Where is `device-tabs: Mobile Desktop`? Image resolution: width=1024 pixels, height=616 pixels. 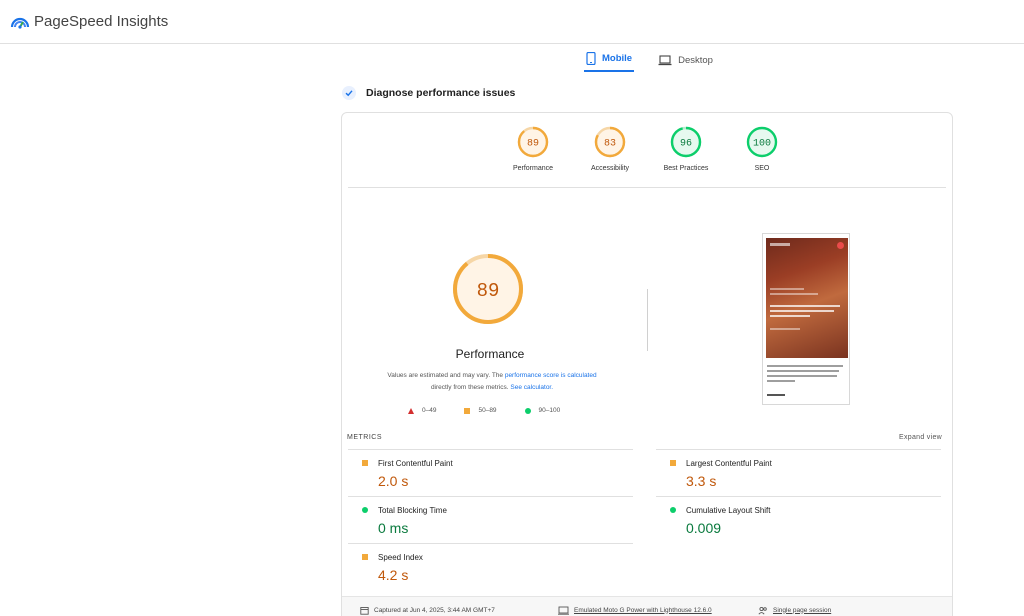 device-tabs: Mobile Desktop is located at coordinates (649, 60).